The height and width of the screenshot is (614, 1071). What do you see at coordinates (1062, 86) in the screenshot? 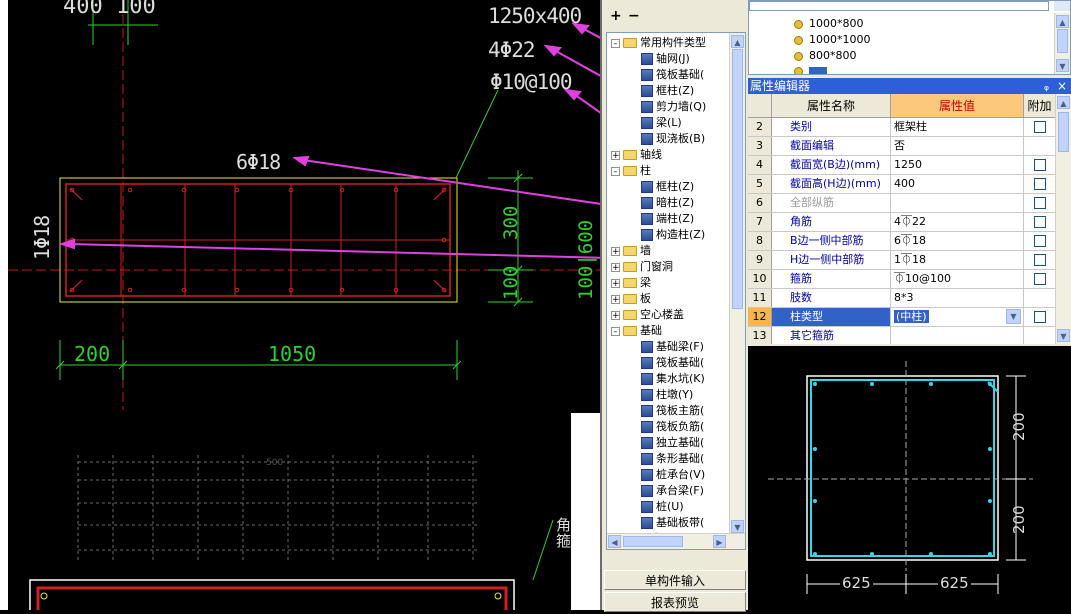
I see `close-icon: ×` at bounding box center [1062, 86].